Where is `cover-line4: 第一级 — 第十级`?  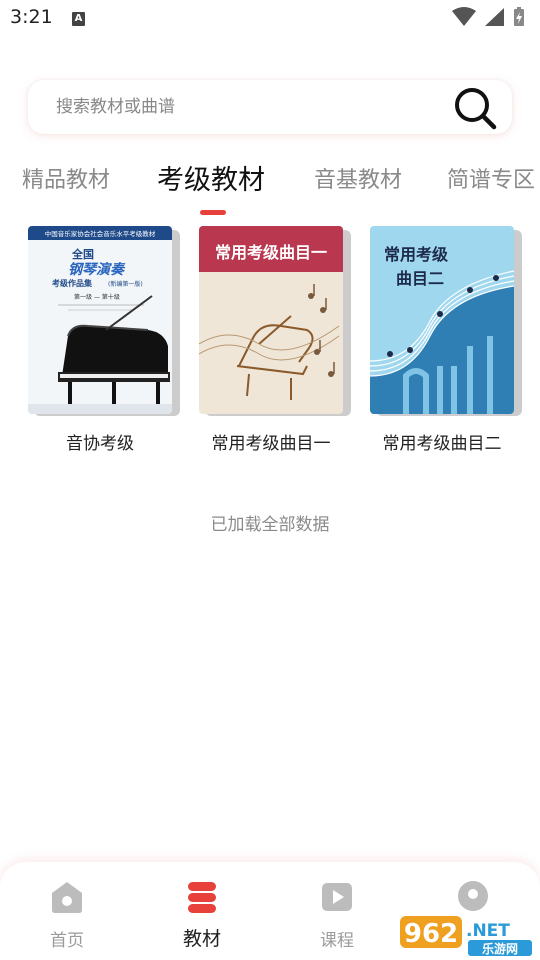
cover-line4: 第一级 — 第十级 is located at coordinates (97, 297).